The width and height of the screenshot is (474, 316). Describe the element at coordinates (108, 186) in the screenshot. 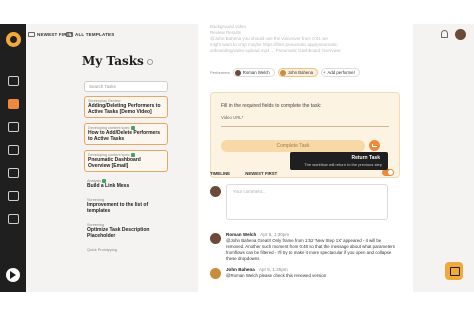

I see `task-title: Build a Link Mess` at that location.